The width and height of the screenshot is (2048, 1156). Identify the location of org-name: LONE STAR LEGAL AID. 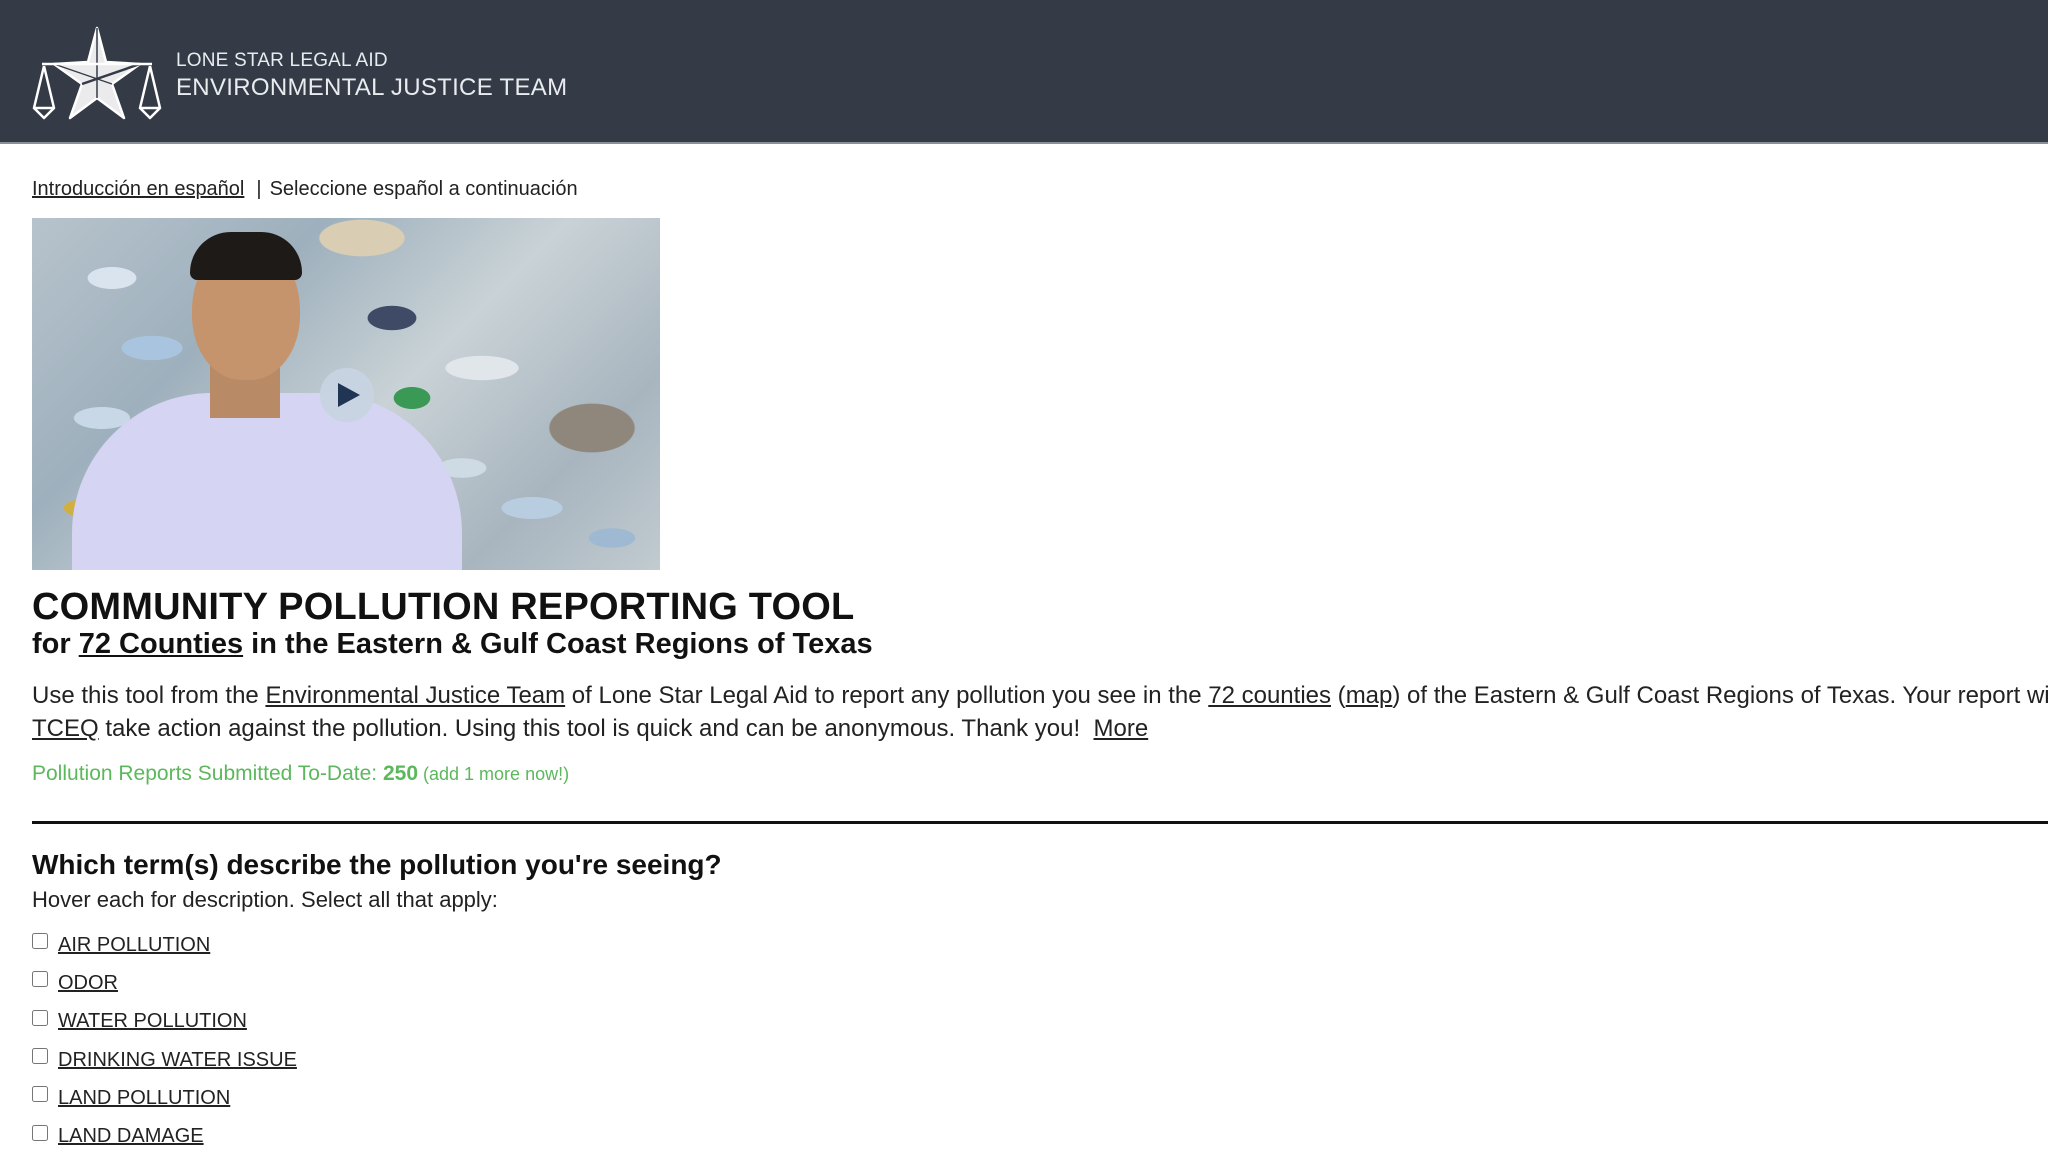
(282, 60).